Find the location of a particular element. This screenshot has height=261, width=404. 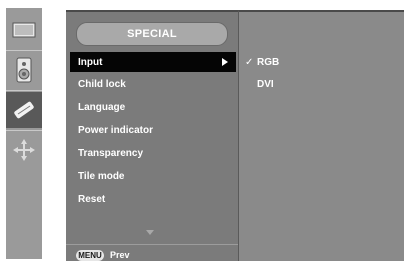

menu-item-tile-mode: Tile mode is located at coordinates (153, 176).